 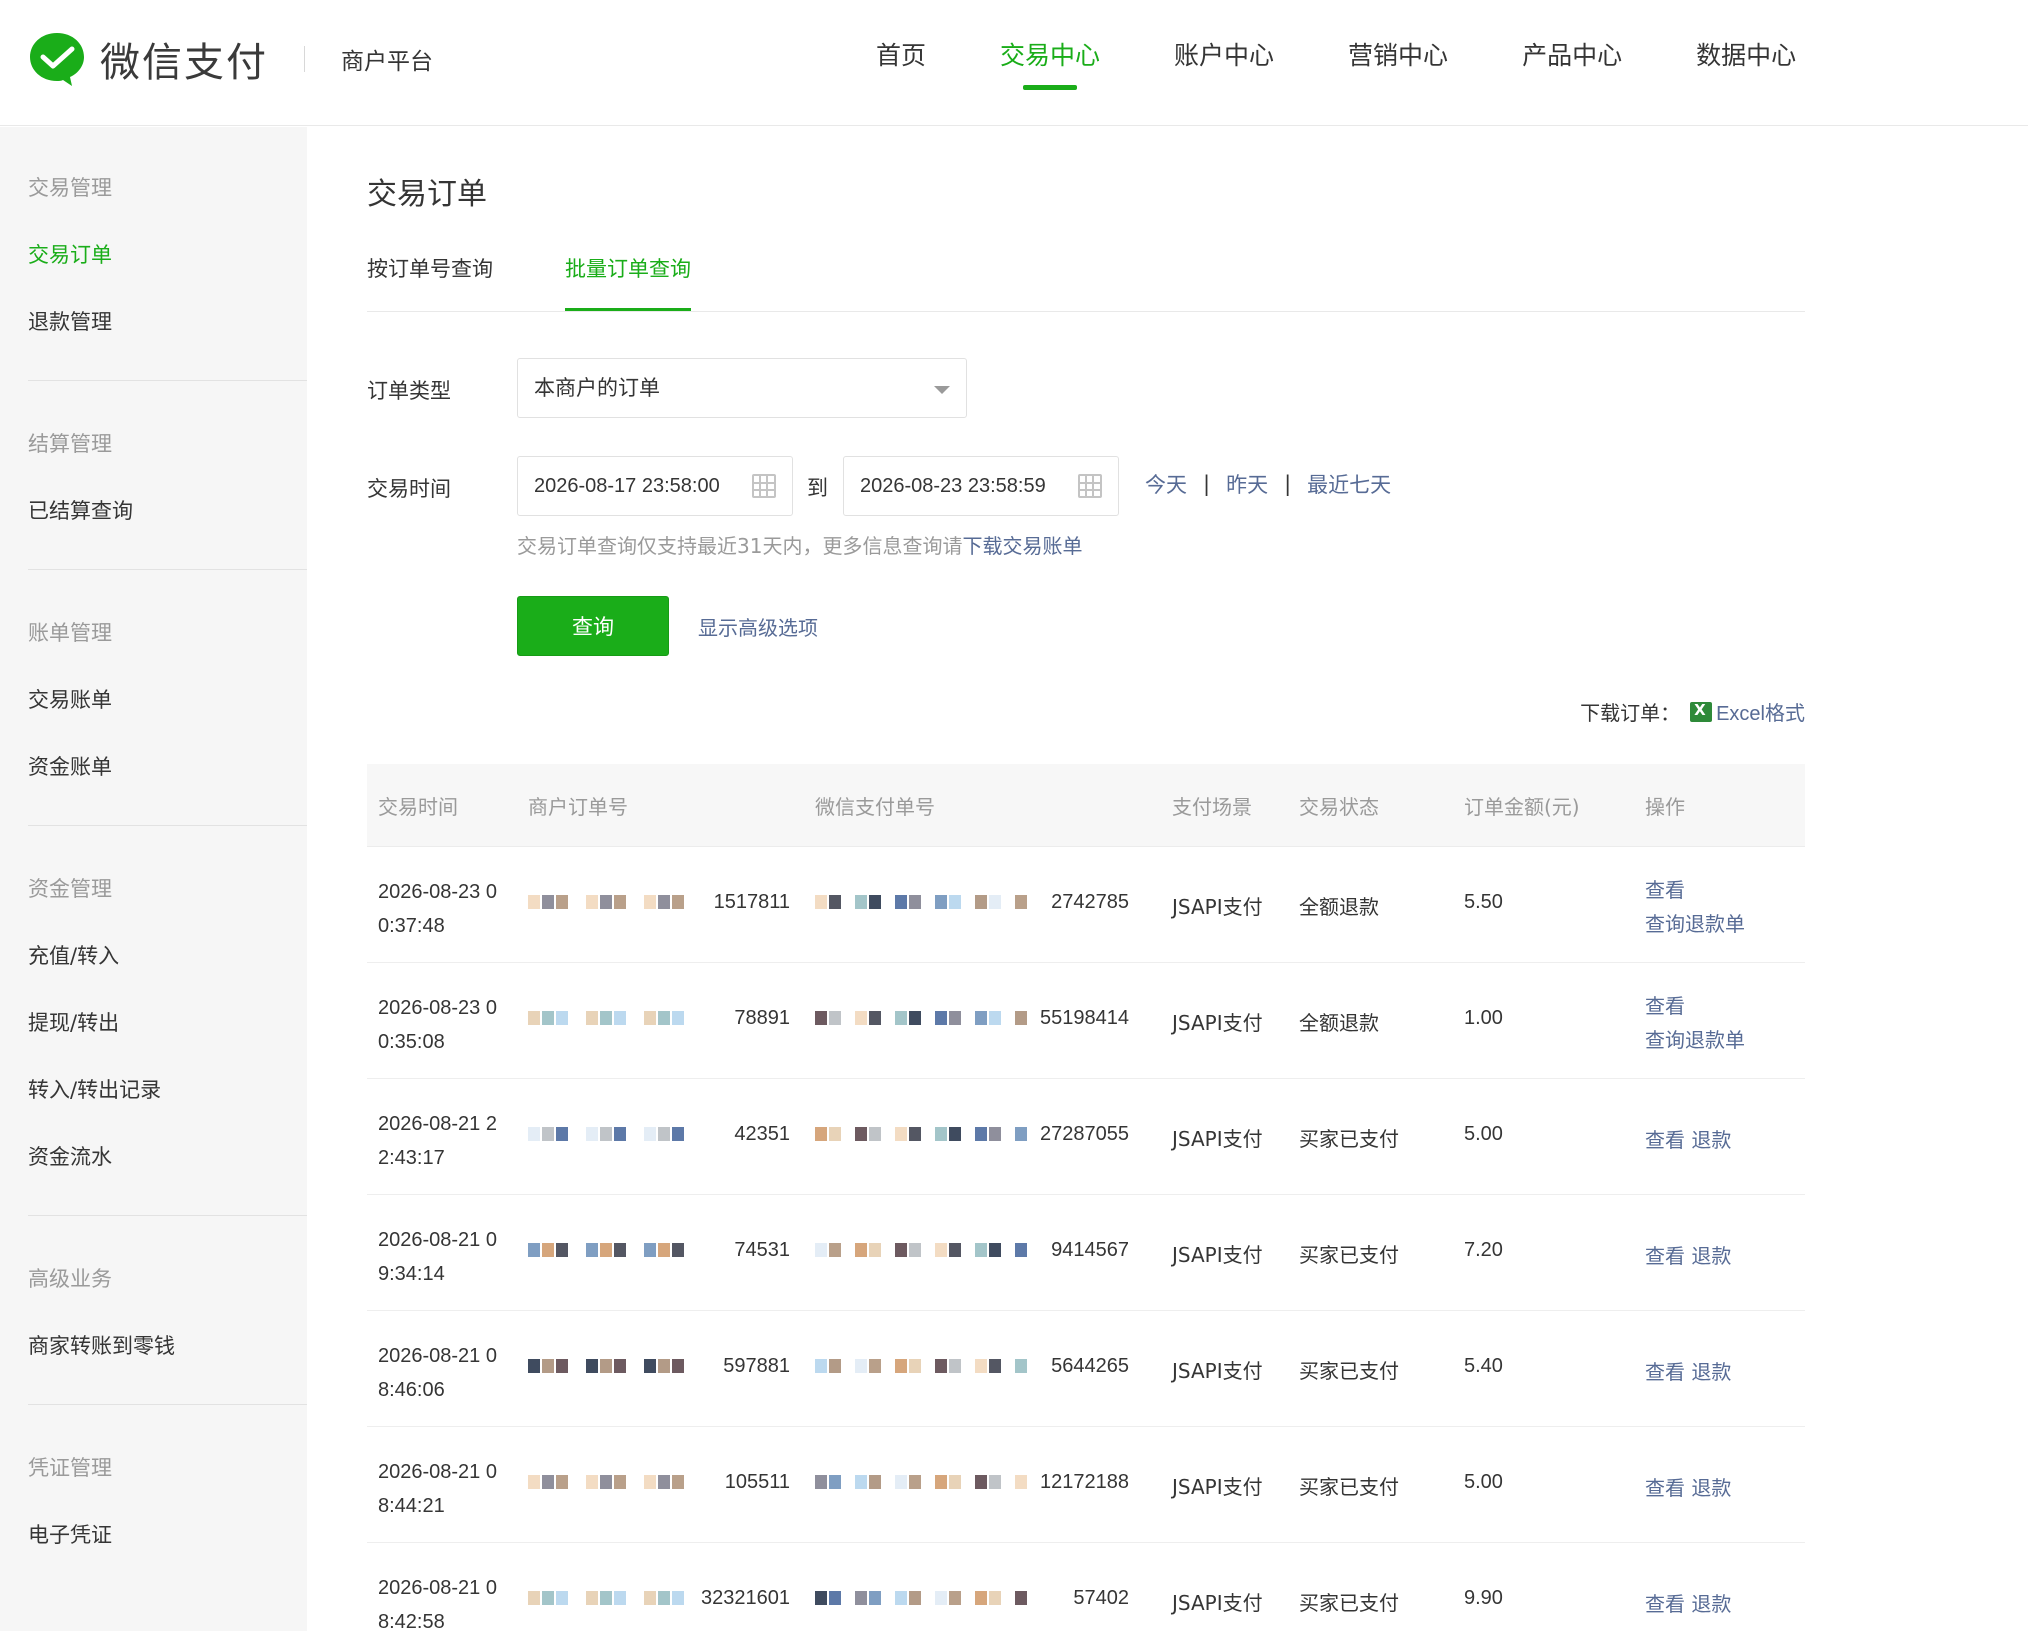 I want to click on end-time-input: 2026-08-23 23:58:59, so click(x=981, y=486).